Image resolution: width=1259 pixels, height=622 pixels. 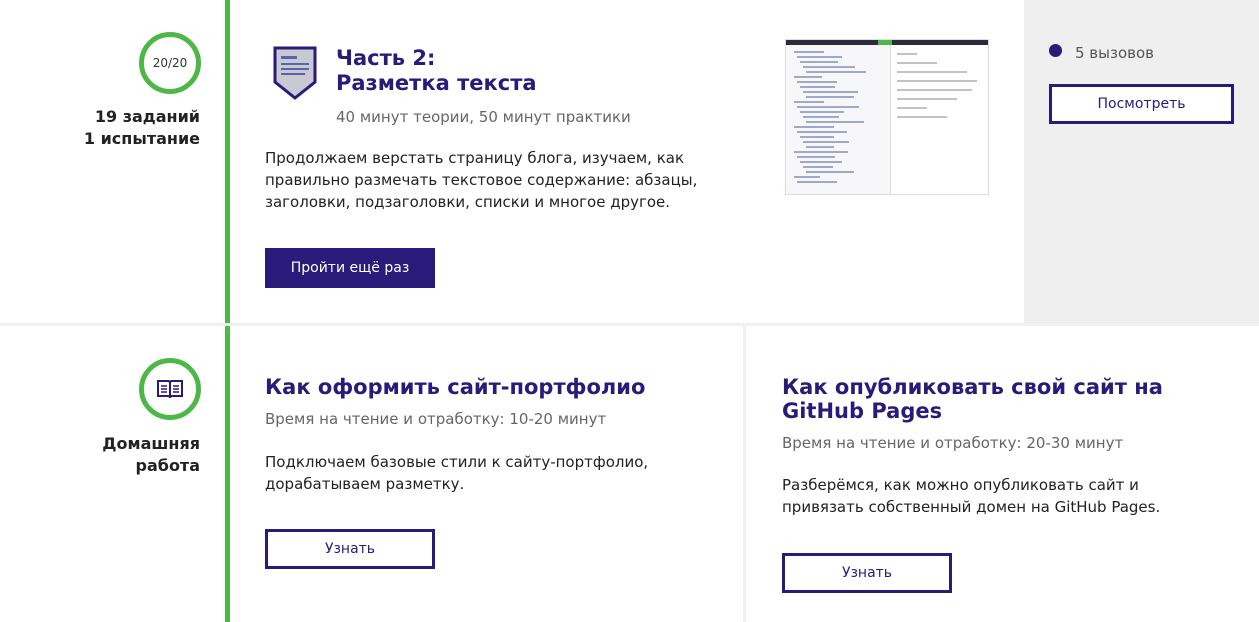 What do you see at coordinates (1115, 53) in the screenshot?
I see `calls-count: 5 вызовов` at bounding box center [1115, 53].